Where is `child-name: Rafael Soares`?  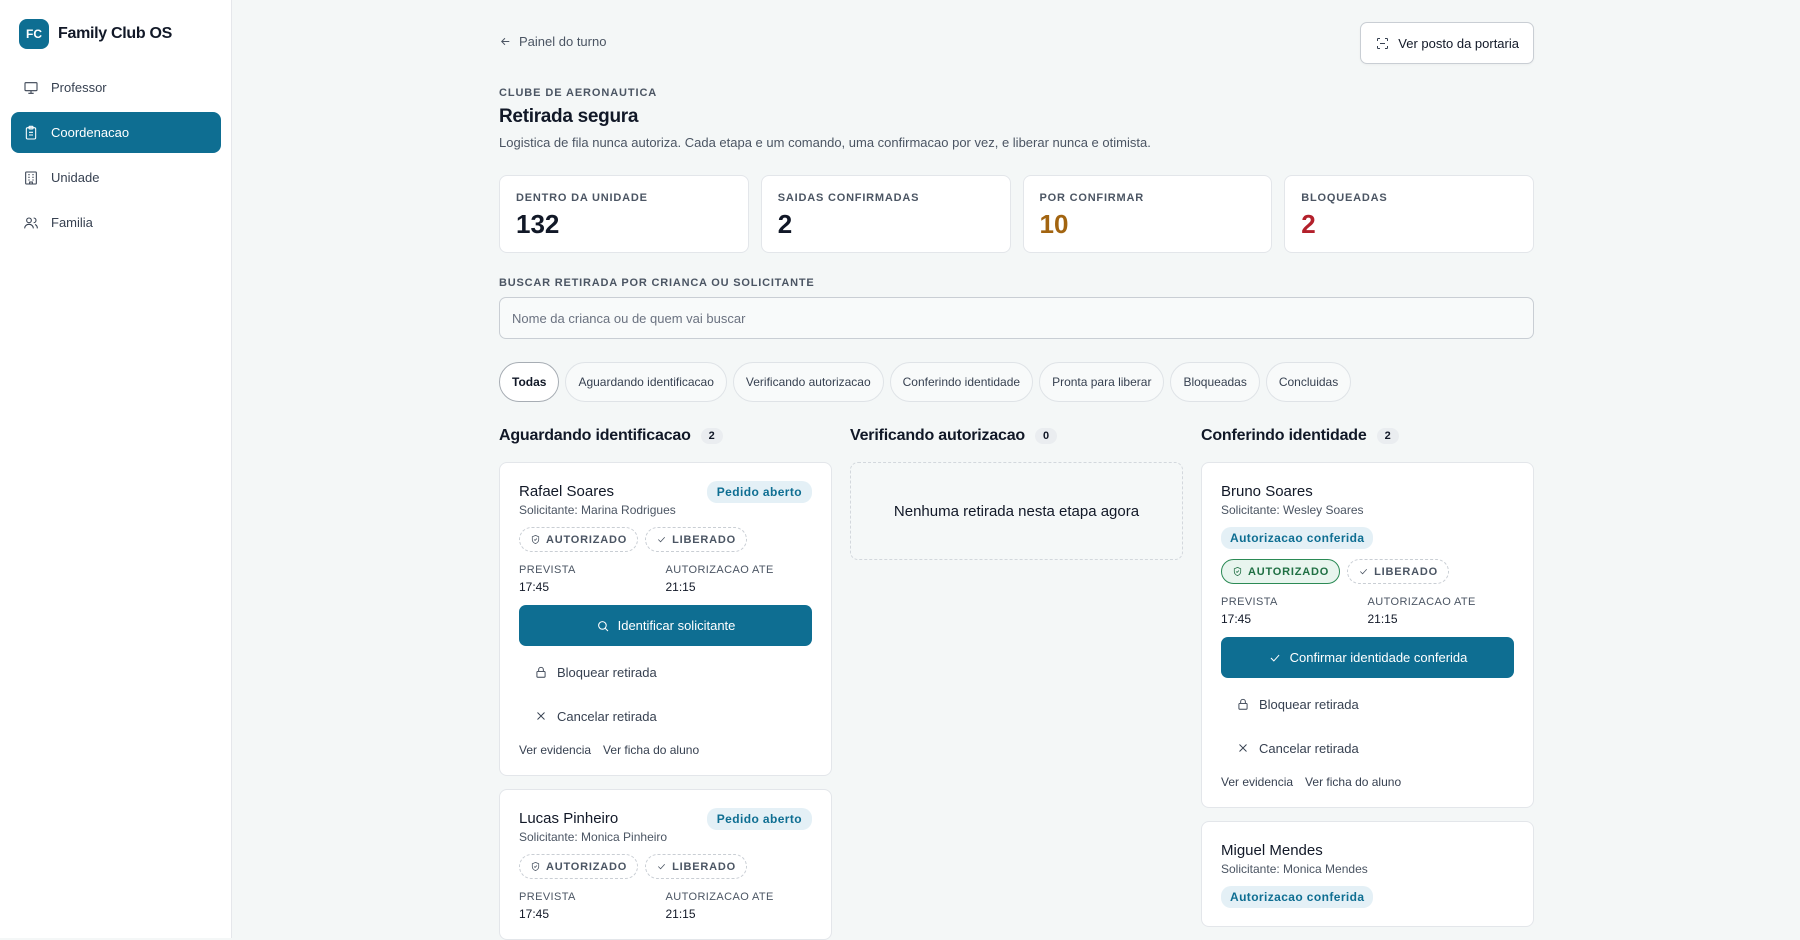 child-name: Rafael Soares is located at coordinates (567, 491).